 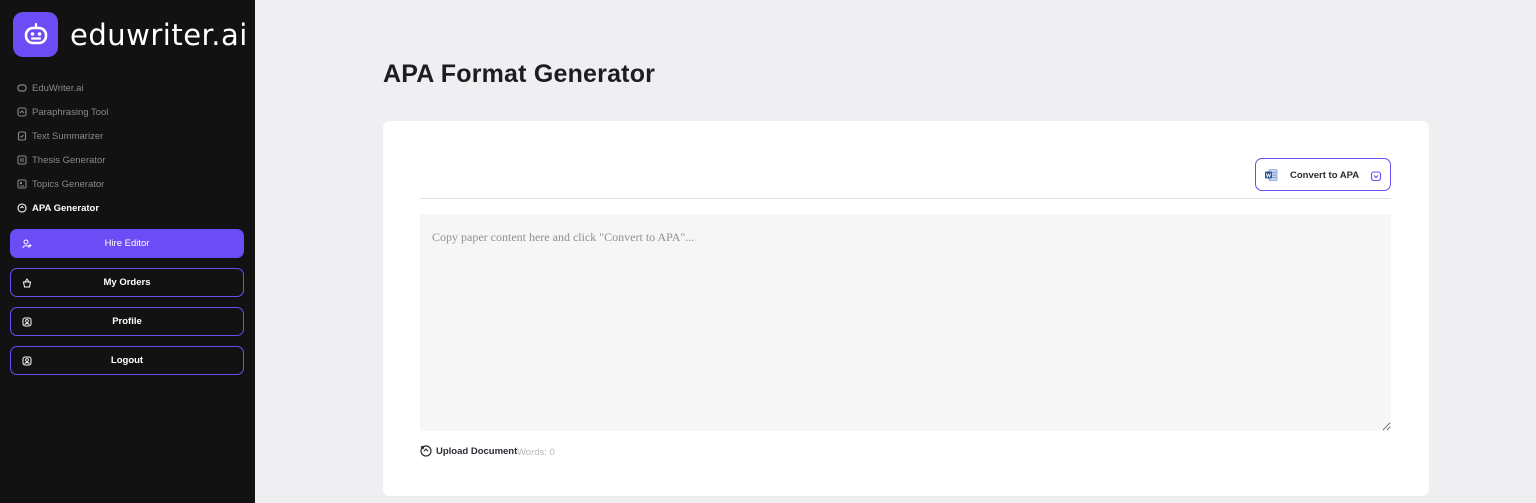 What do you see at coordinates (477, 451) in the screenshot?
I see `upload-document-label: Upload Document` at bounding box center [477, 451].